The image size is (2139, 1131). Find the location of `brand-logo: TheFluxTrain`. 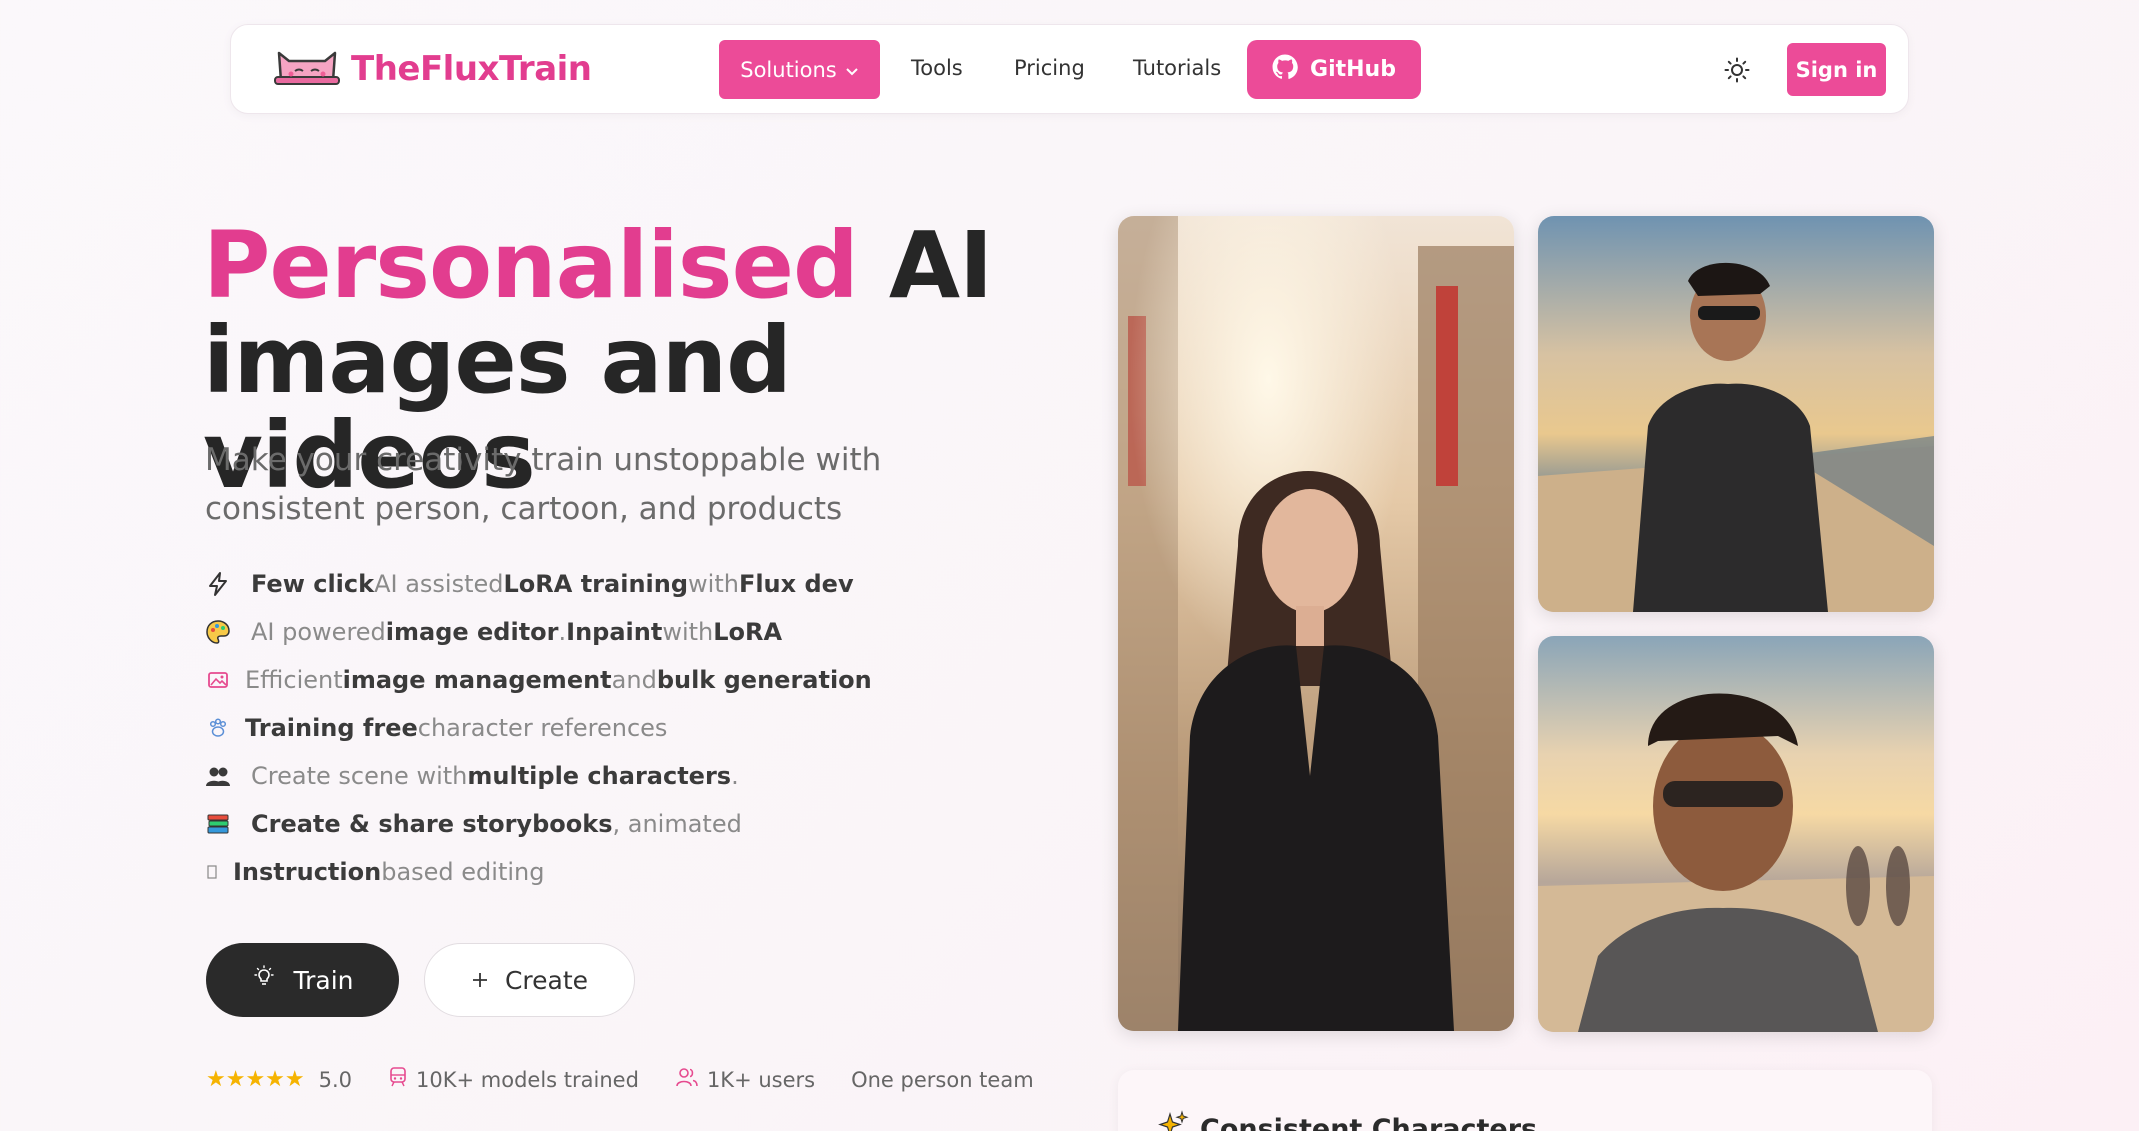

brand-logo: TheFluxTrain is located at coordinates (432, 69).